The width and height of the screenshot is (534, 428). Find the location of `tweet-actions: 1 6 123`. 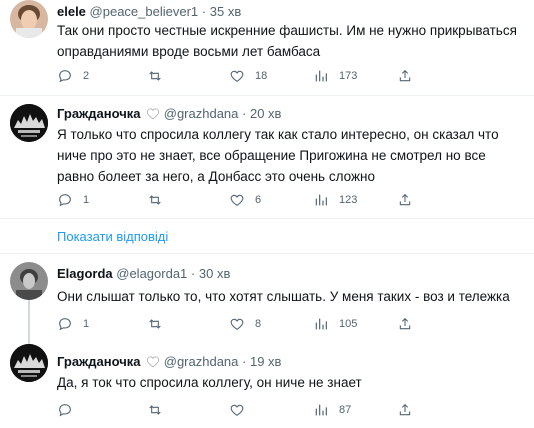

tweet-actions: 1 6 123 is located at coordinates (234, 201).